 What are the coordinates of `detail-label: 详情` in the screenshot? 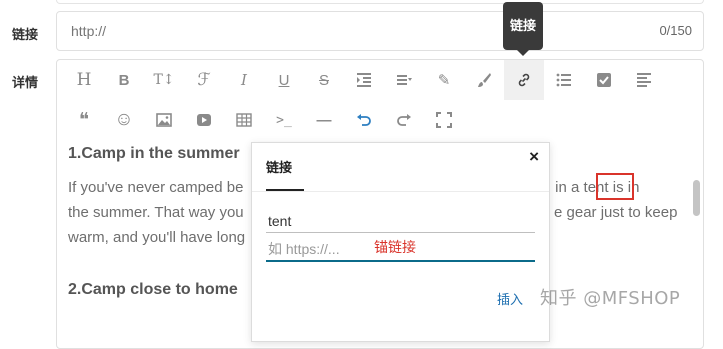 It's located at (25, 83).